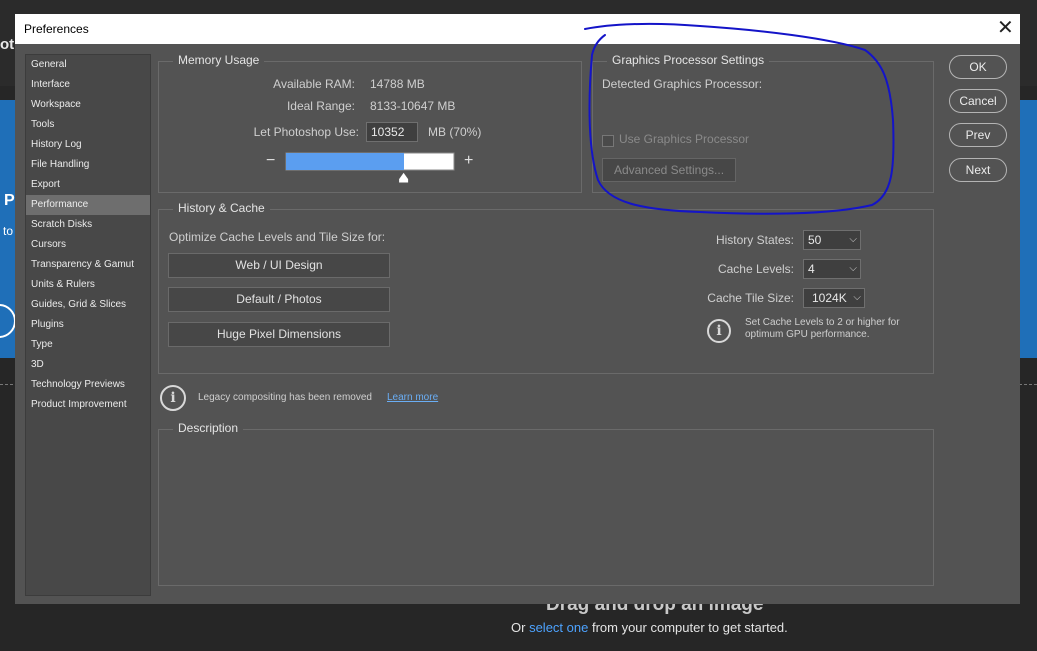 Image resolution: width=1037 pixels, height=651 pixels. I want to click on hero-circle-button, so click(8, 321).